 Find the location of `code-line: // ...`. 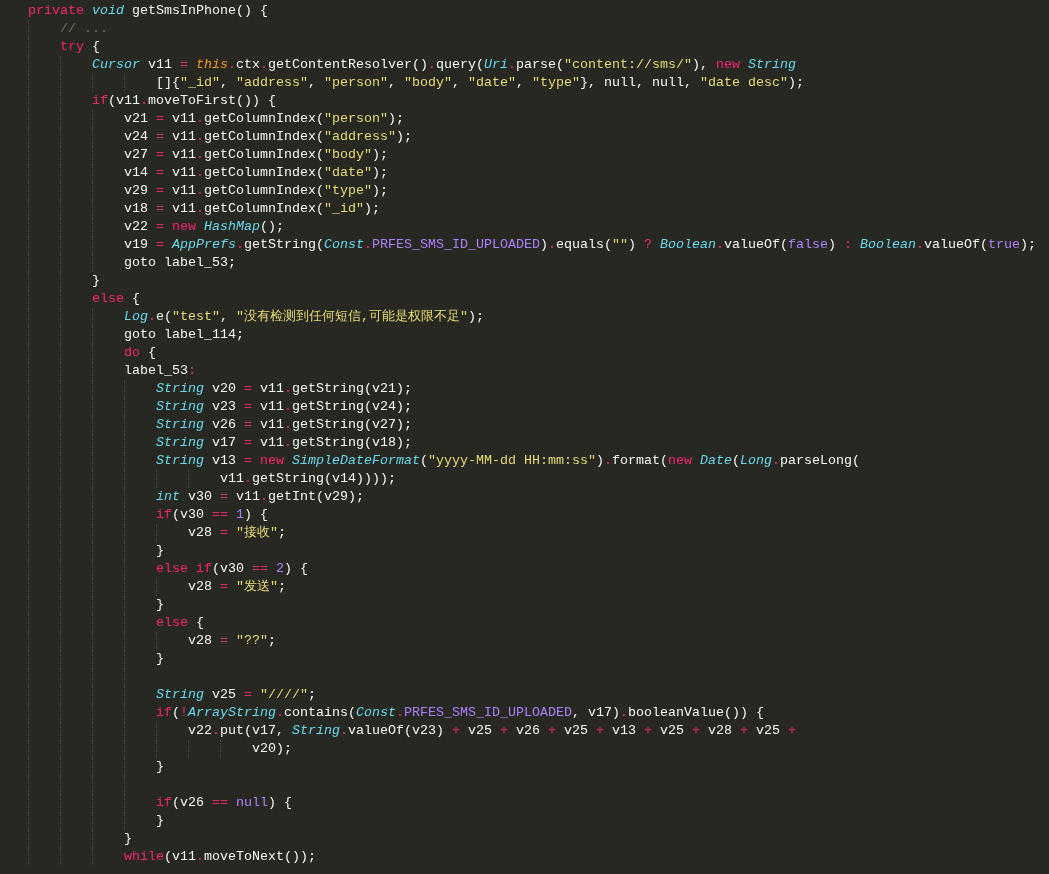

code-line: // ... is located at coordinates (84, 29).